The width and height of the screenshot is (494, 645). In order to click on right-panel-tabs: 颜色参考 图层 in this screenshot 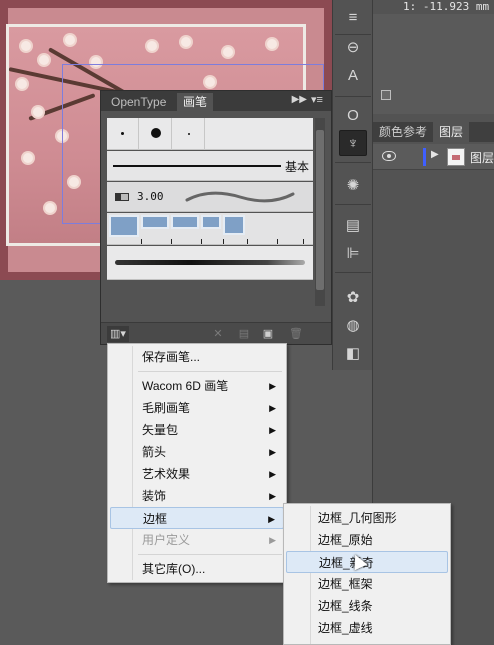, I will do `click(433, 132)`.